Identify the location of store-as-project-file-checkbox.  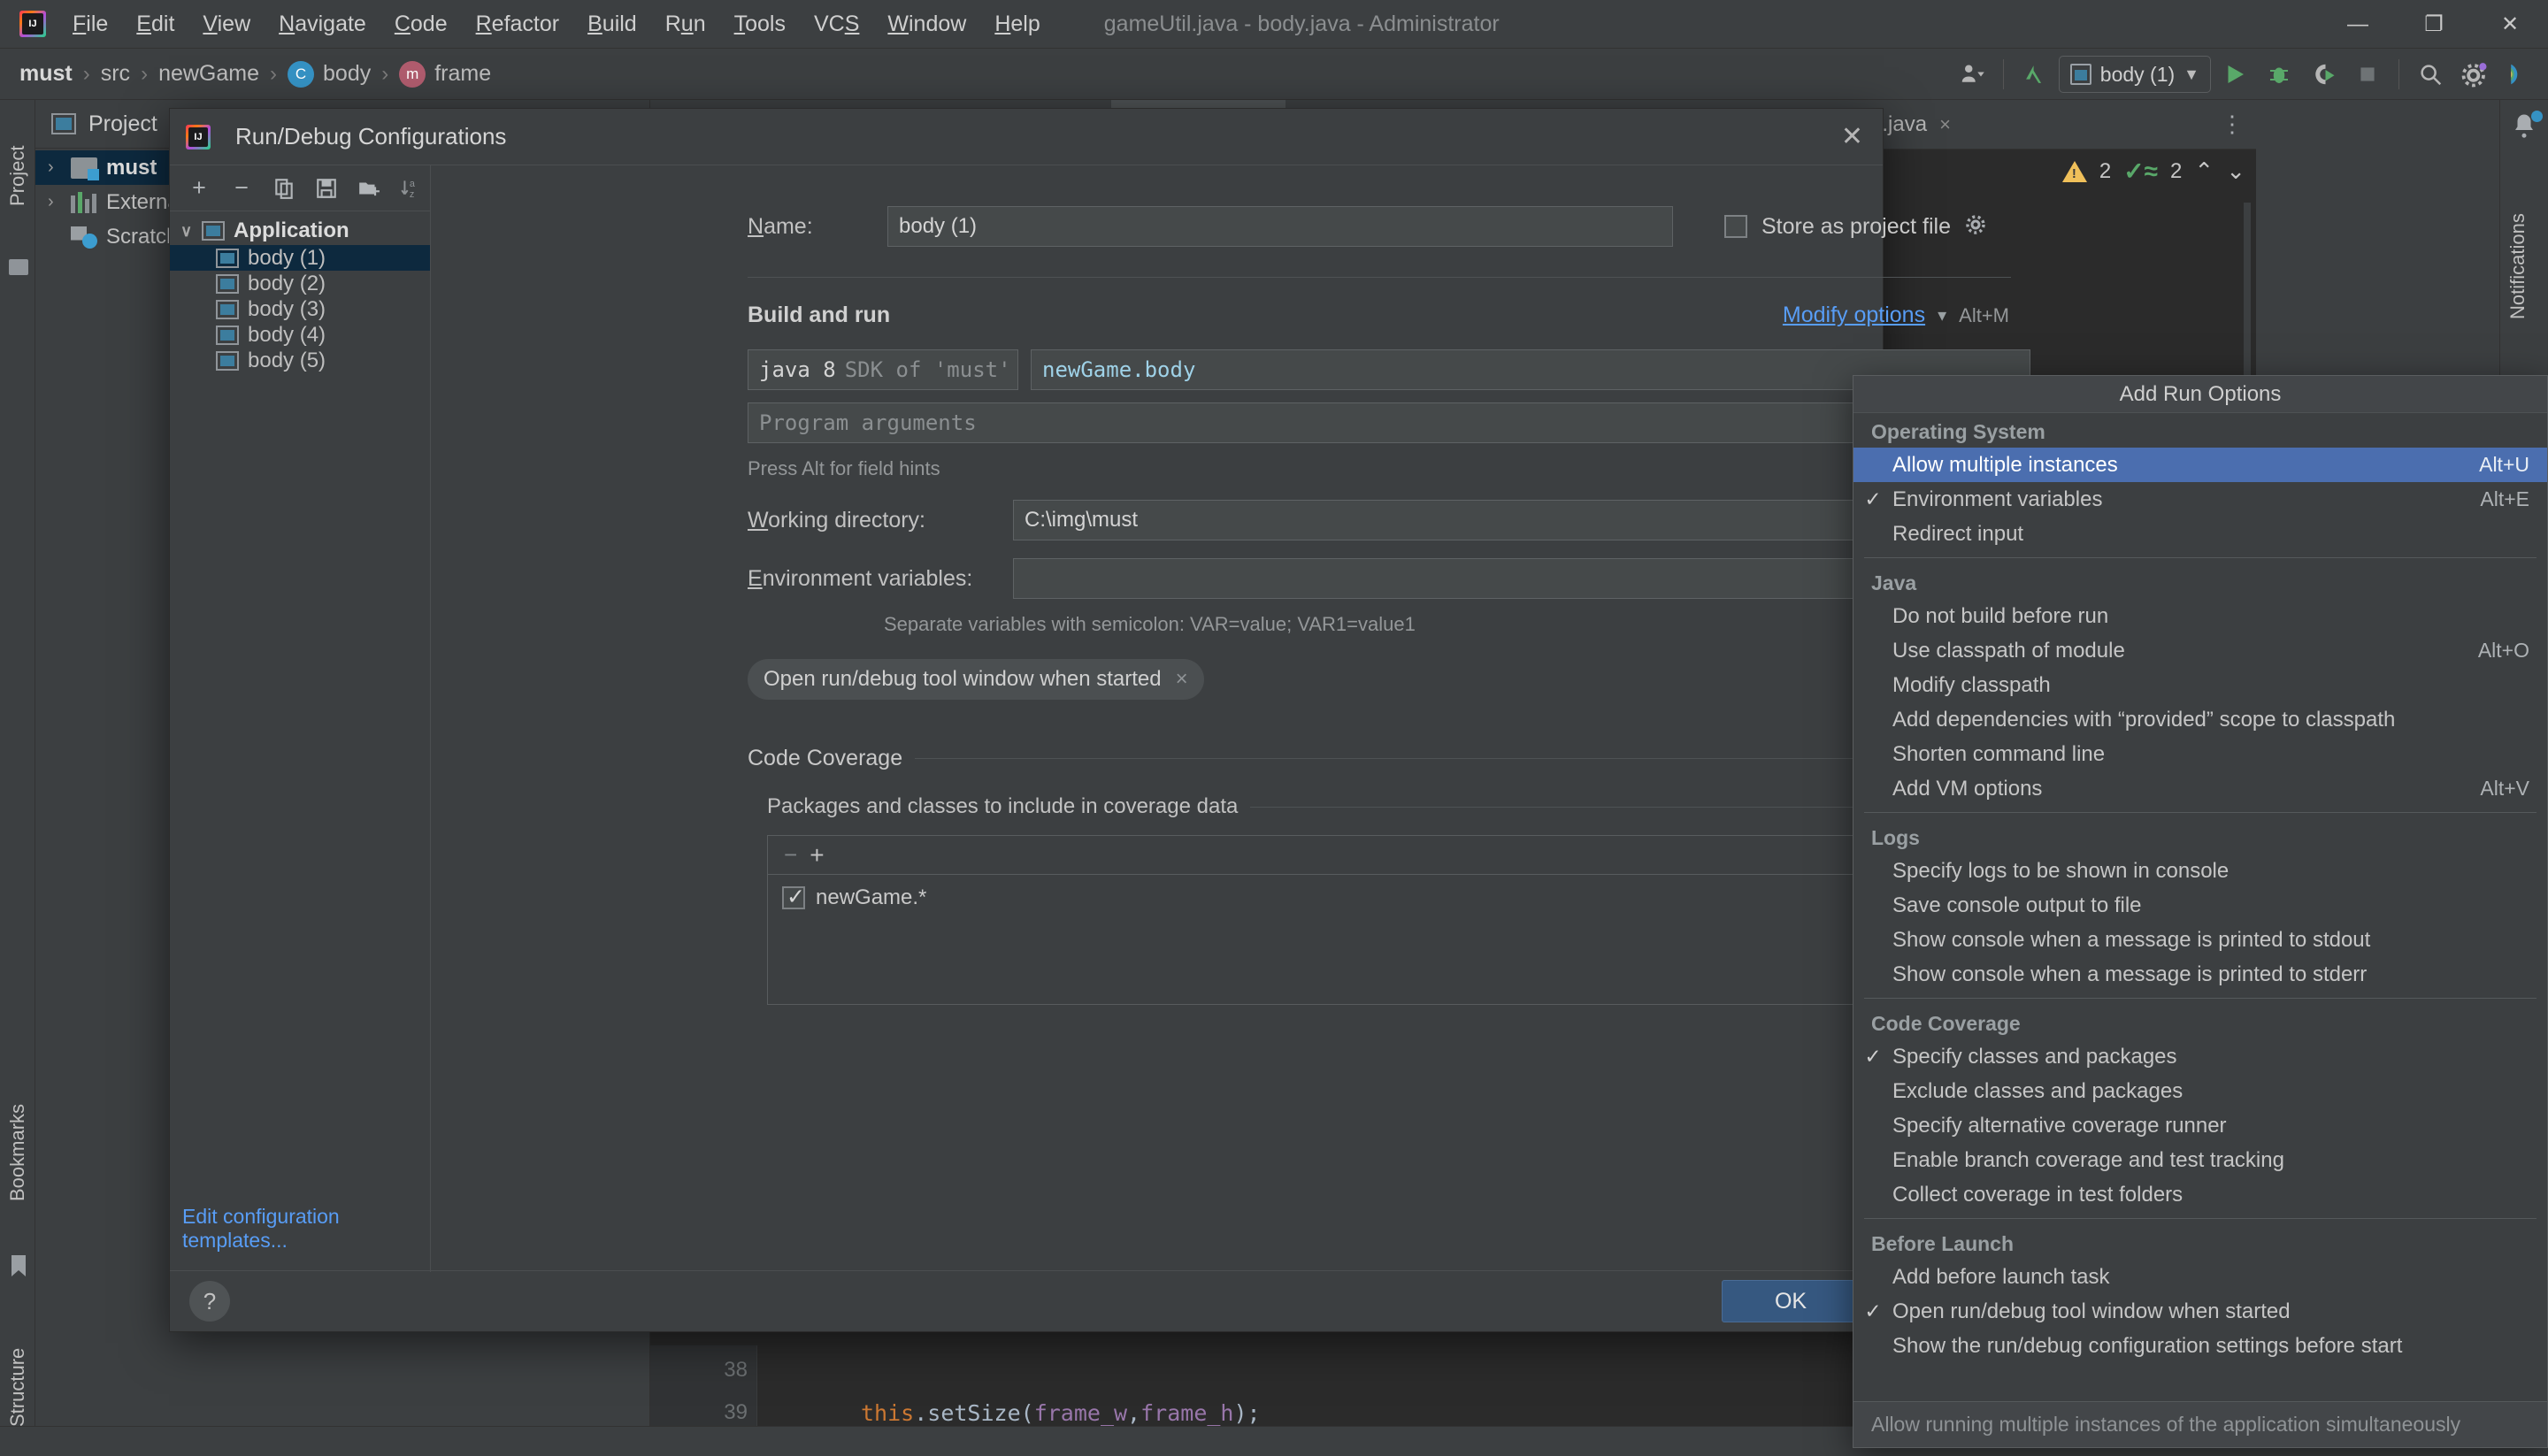
(1735, 227).